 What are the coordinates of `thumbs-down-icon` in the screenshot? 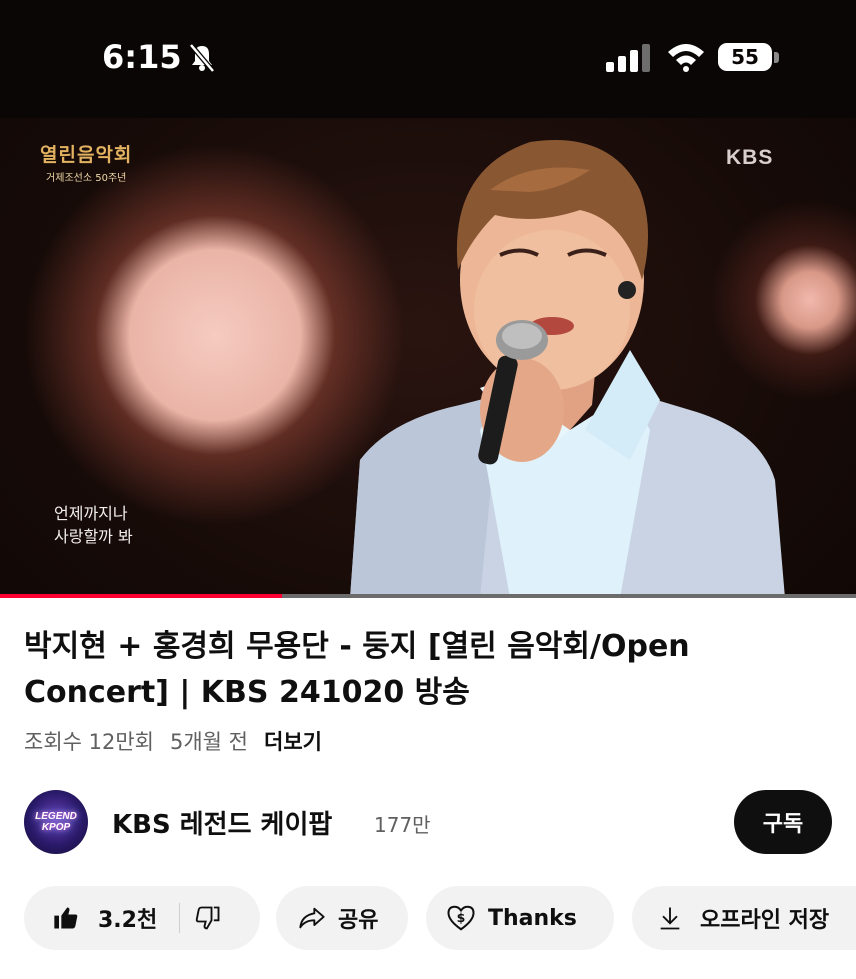 It's located at (208, 918).